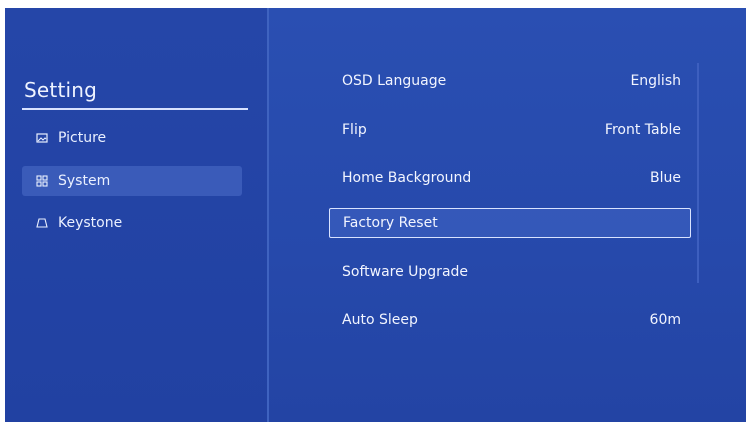 The image size is (746, 425). I want to click on panel-divider, so click(268, 215).